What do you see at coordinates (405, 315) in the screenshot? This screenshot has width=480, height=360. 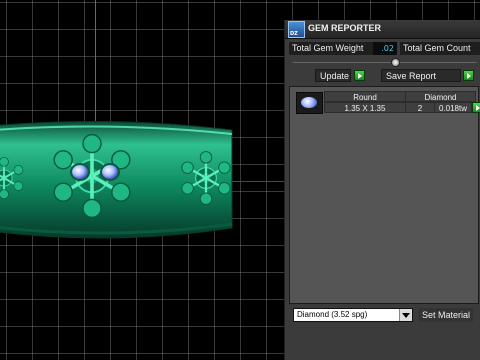 I see `chevron-down-icon` at bounding box center [405, 315].